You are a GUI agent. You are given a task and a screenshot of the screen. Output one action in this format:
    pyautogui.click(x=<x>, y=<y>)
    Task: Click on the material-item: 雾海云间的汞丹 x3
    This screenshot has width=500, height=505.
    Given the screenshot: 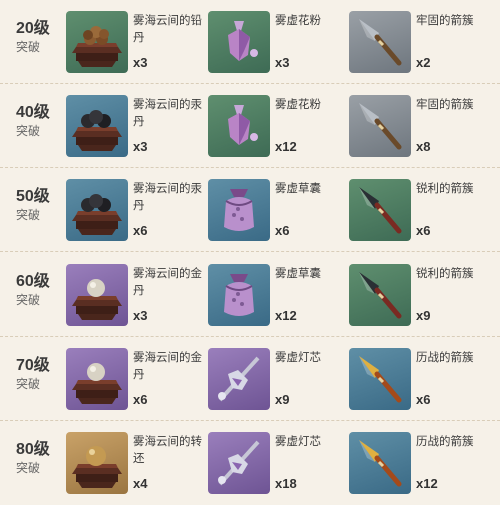 What is the action you would take?
    pyautogui.click(x=136, y=126)
    